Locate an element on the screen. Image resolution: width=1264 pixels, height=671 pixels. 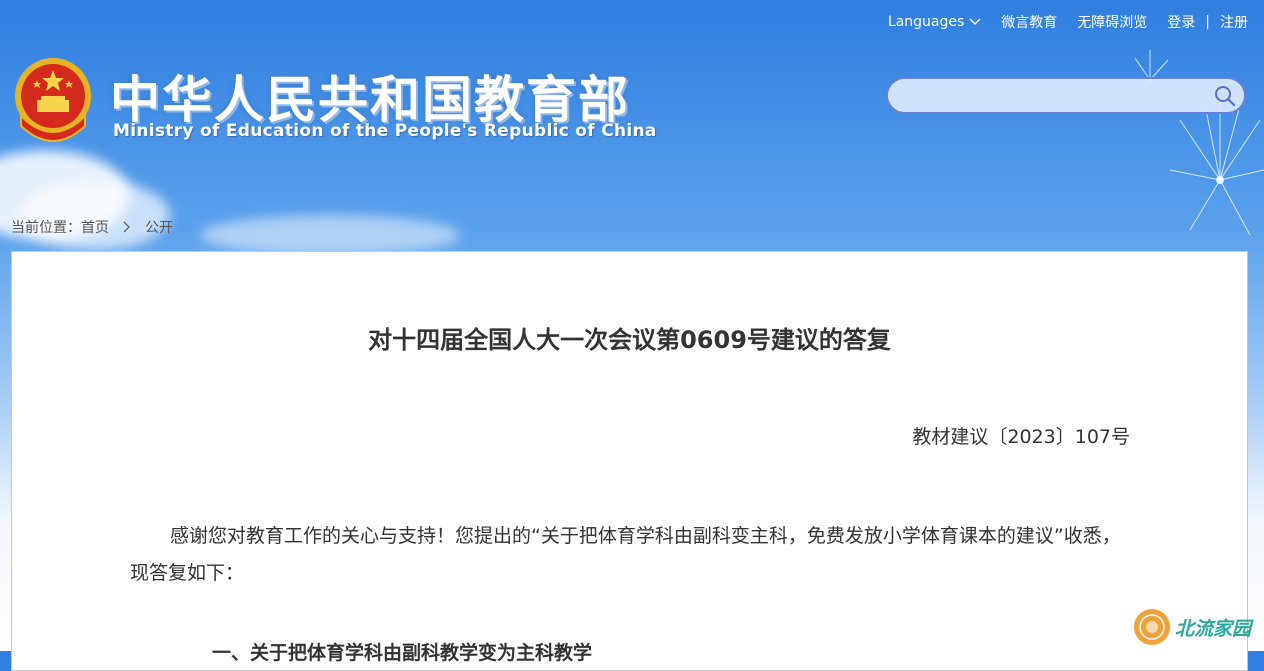
dandelion-decoration is located at coordinates (1199, 143).